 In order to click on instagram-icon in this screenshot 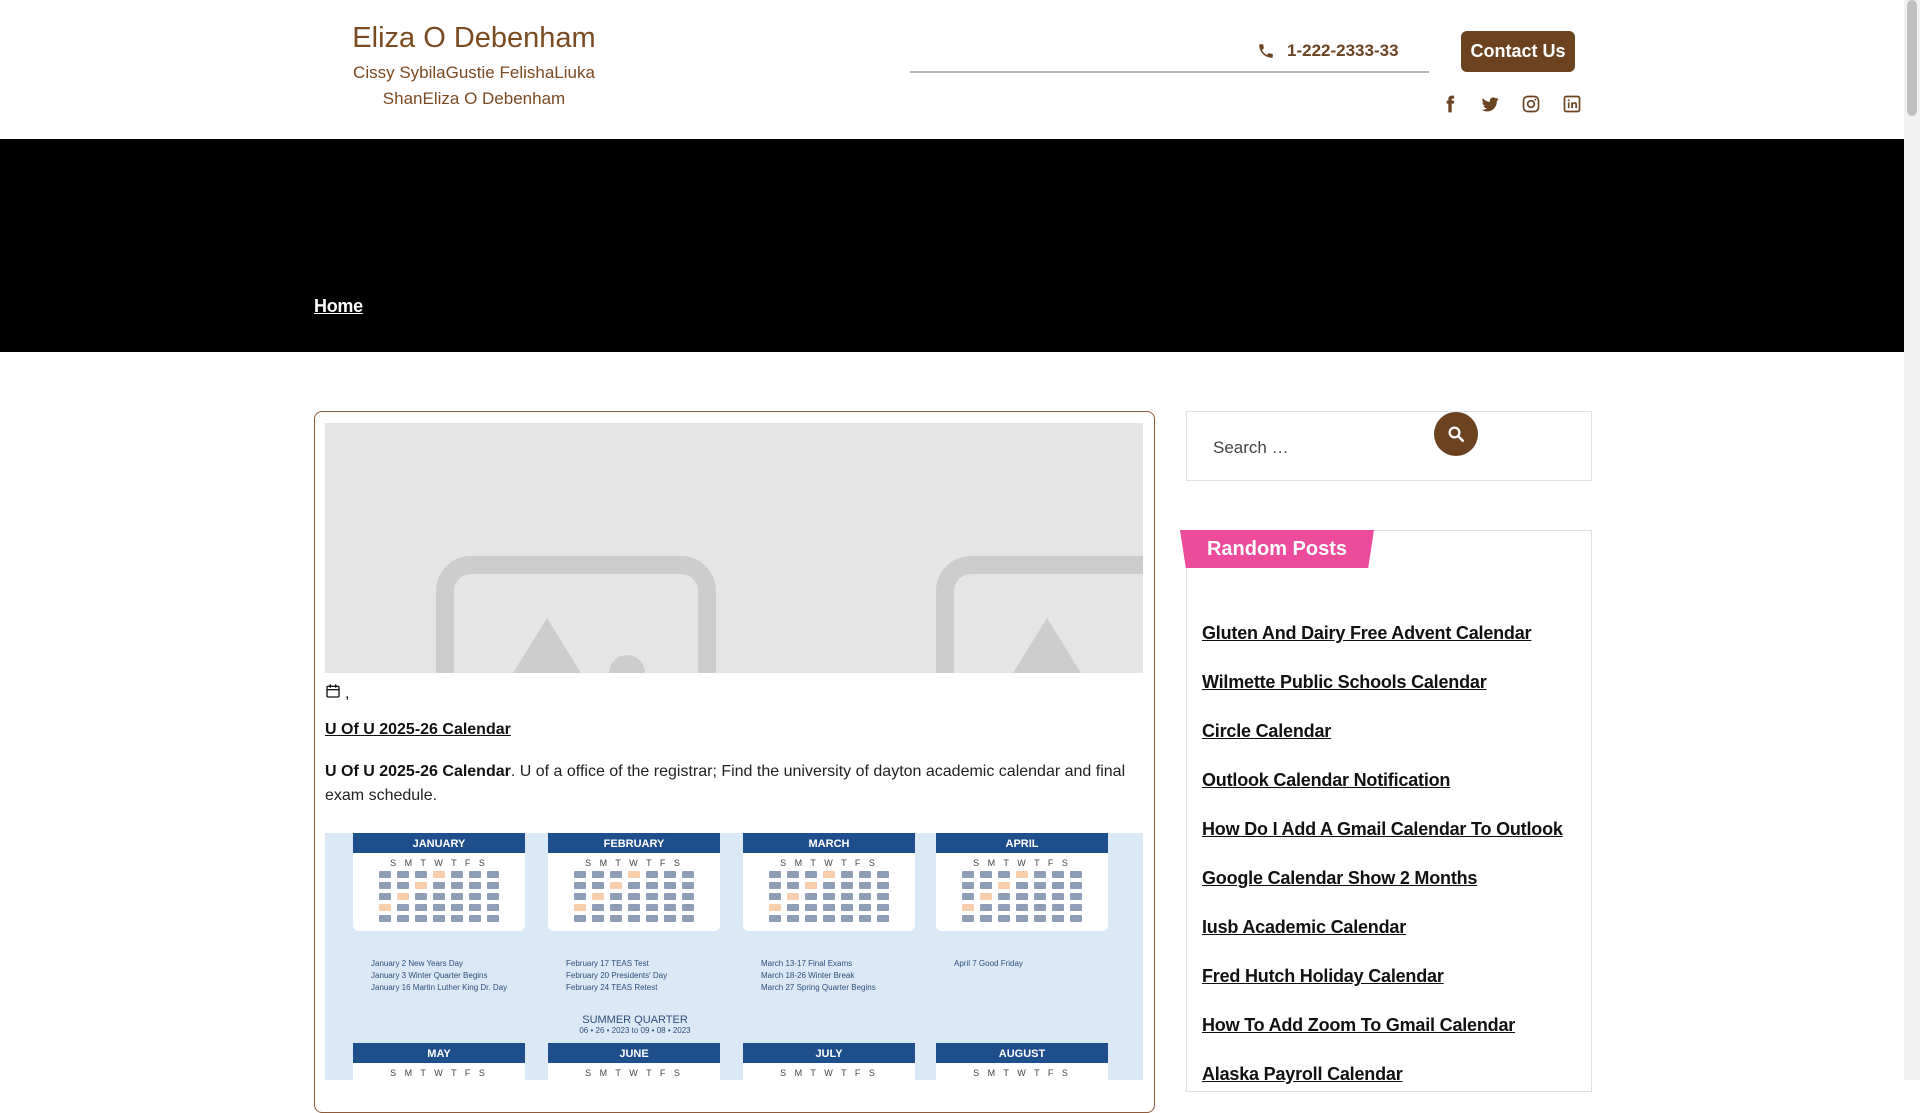, I will do `click(1531, 104)`.